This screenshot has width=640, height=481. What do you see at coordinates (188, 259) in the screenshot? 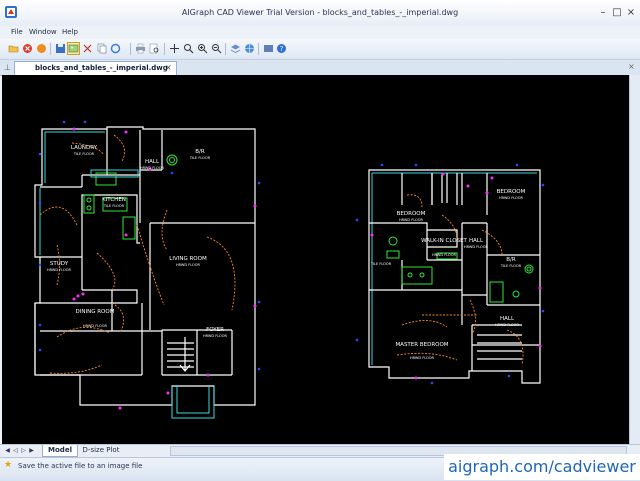
I see `room-label-living-room: LIVING ROOM` at bounding box center [188, 259].